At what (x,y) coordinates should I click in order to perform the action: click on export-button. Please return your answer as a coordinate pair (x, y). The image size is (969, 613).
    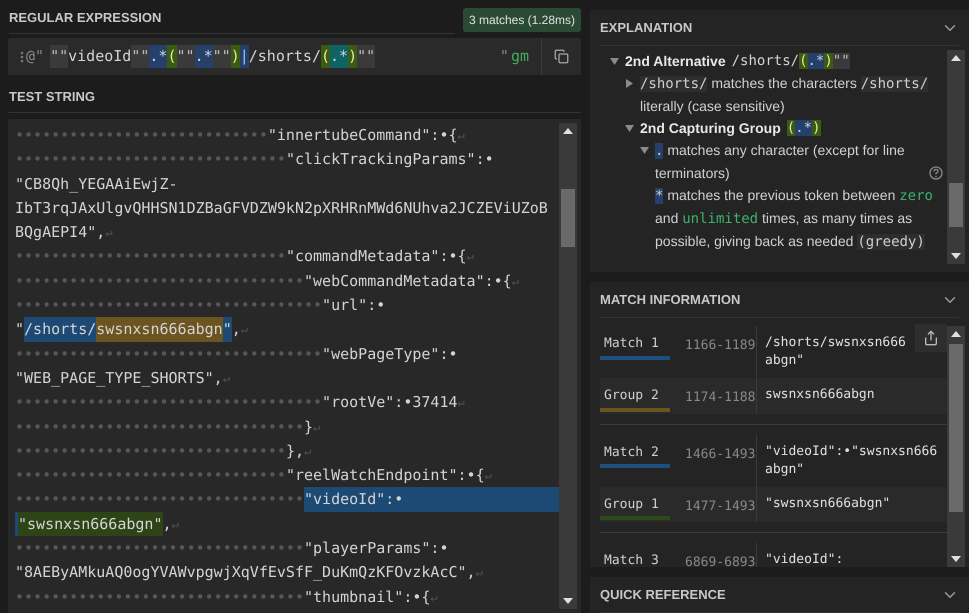
    Looking at the image, I should click on (931, 338).